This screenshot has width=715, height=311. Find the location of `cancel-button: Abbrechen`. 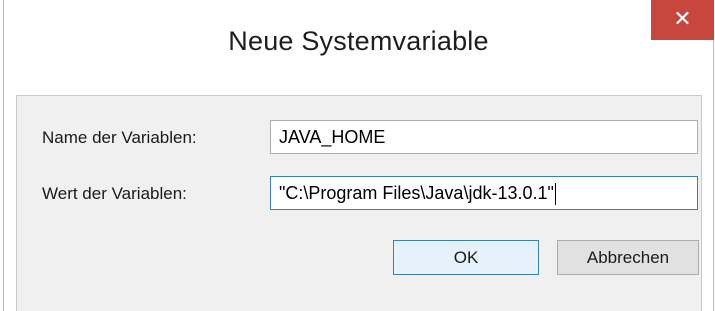

cancel-button: Abbrechen is located at coordinates (628, 257).